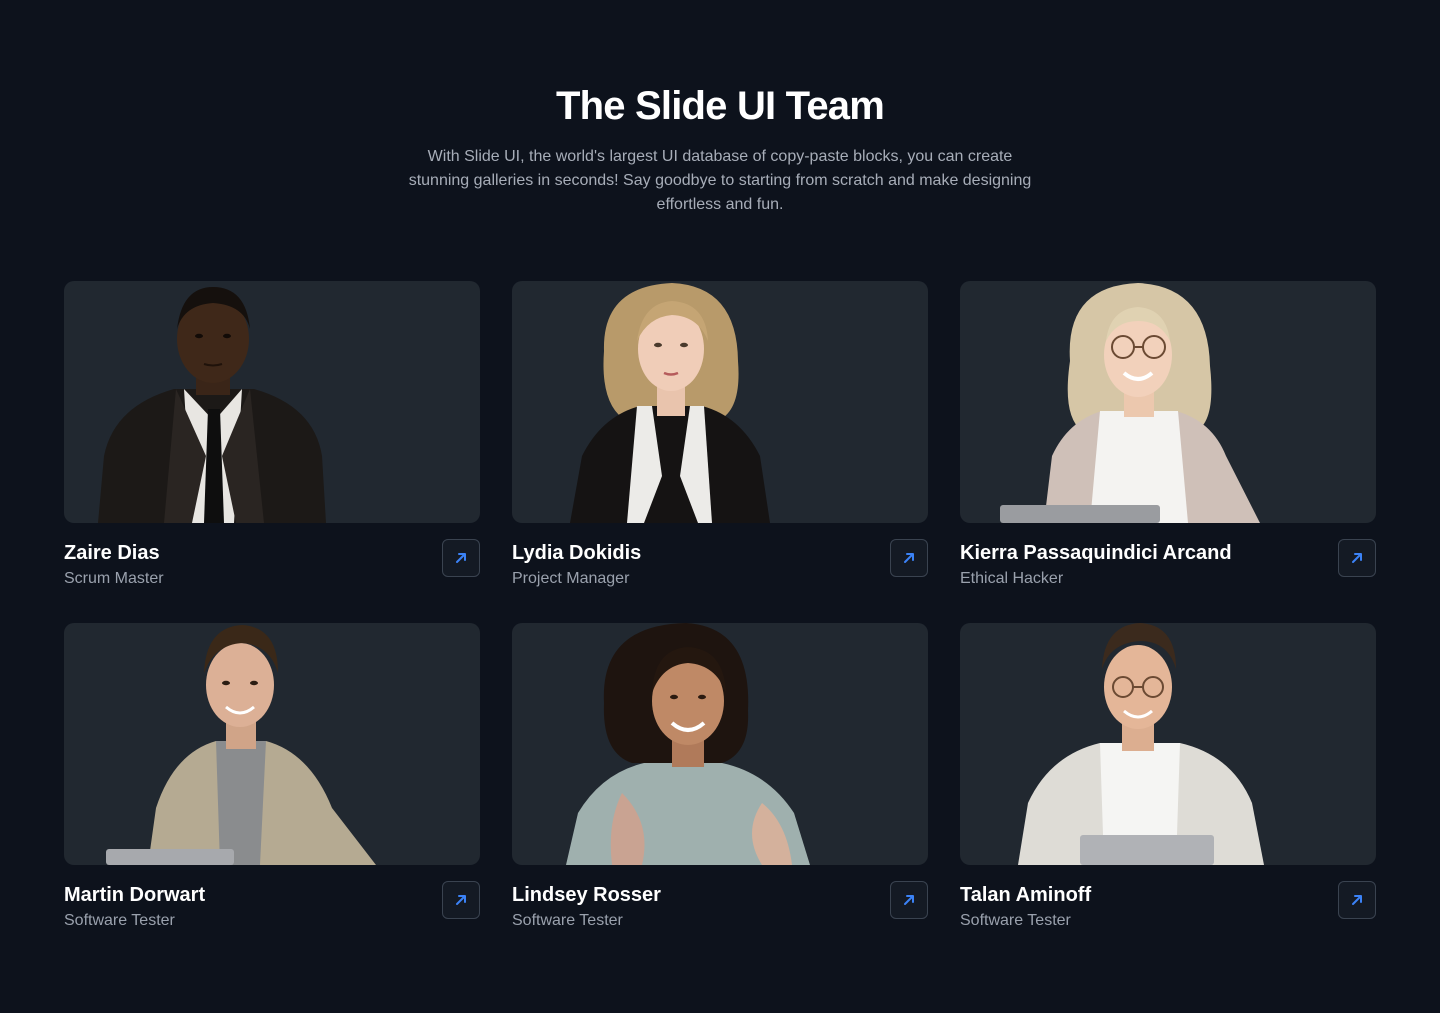 This screenshot has width=1440, height=1013. Describe the element at coordinates (135, 895) in the screenshot. I see `member-name: Martin Dorwart` at that location.